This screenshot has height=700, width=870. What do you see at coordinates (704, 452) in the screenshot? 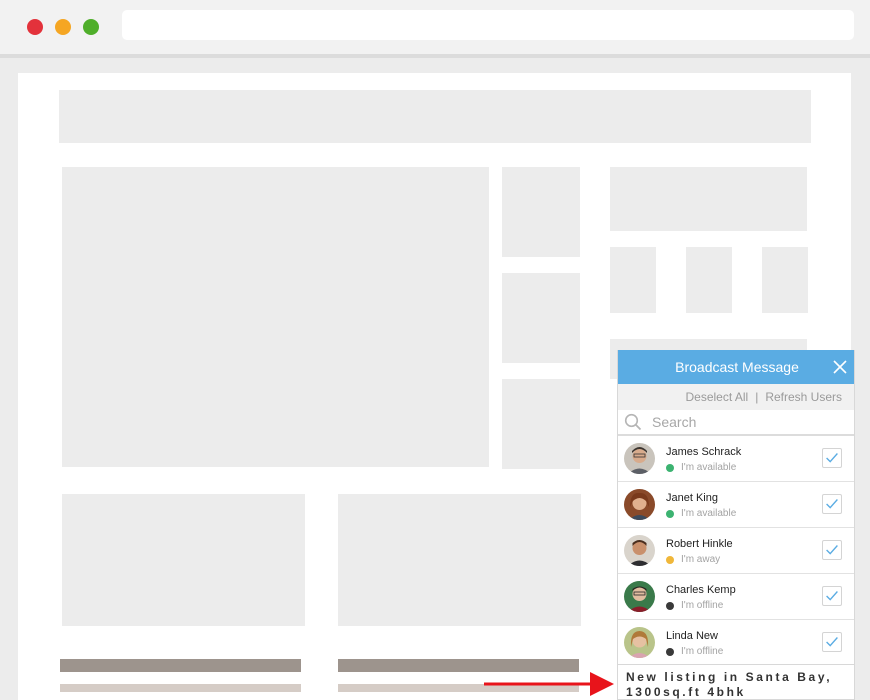
I see `user-name: James Schrack` at bounding box center [704, 452].